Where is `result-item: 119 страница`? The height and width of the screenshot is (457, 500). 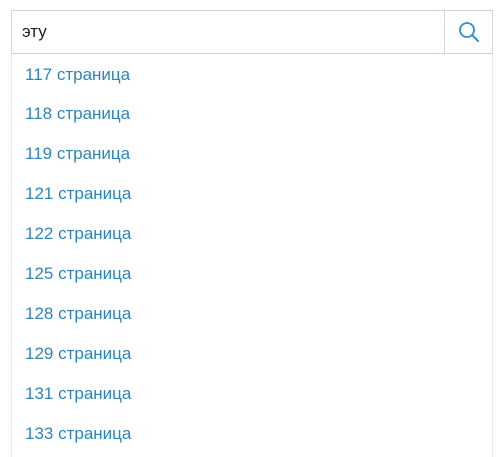
result-item: 119 страница is located at coordinates (252, 154).